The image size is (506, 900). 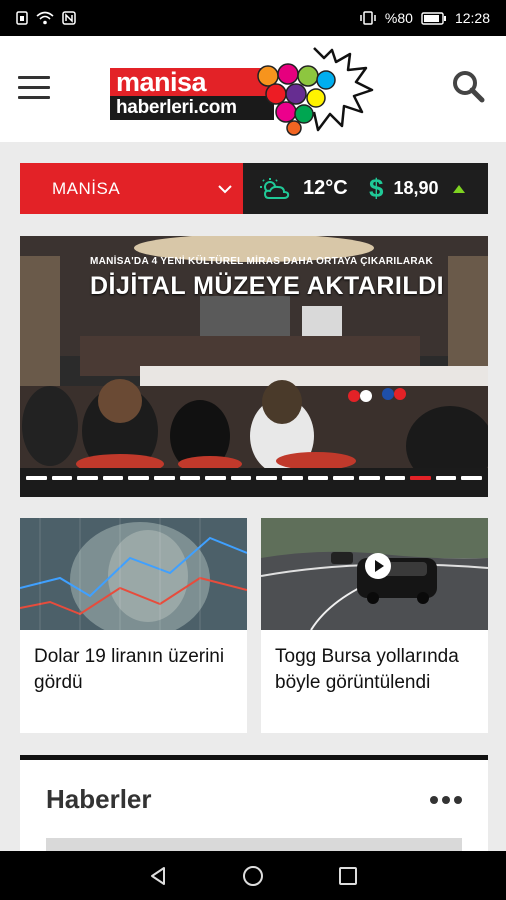 What do you see at coordinates (433, 18) in the screenshot?
I see `battery-icon` at bounding box center [433, 18].